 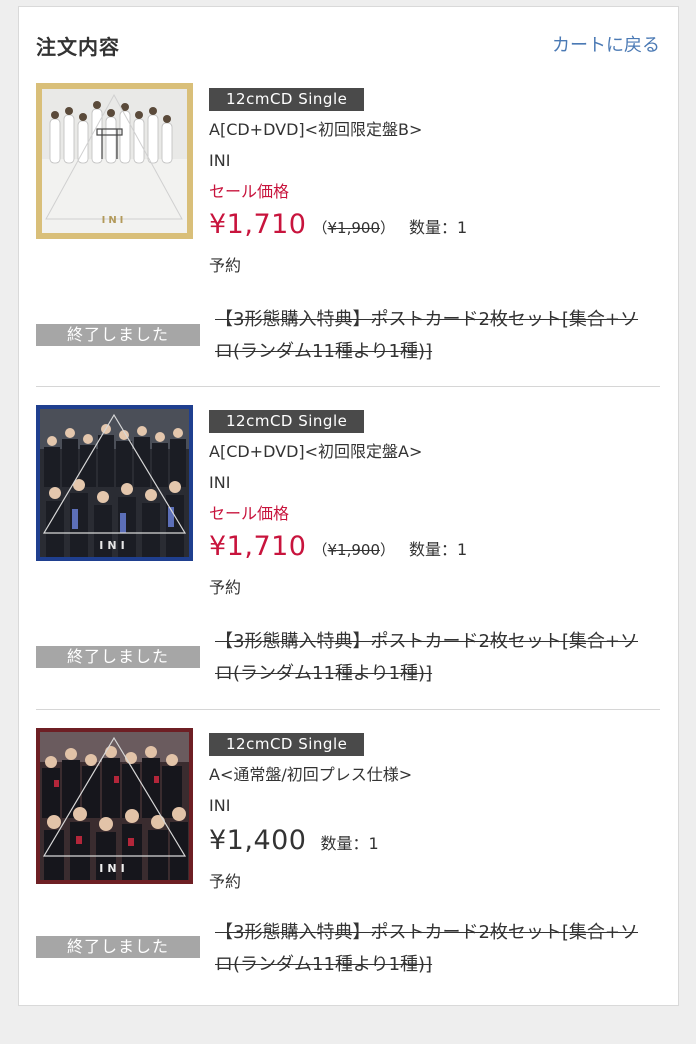 I want to click on product-title: A<通常盤/初回プレス仕様>, so click(x=434, y=775).